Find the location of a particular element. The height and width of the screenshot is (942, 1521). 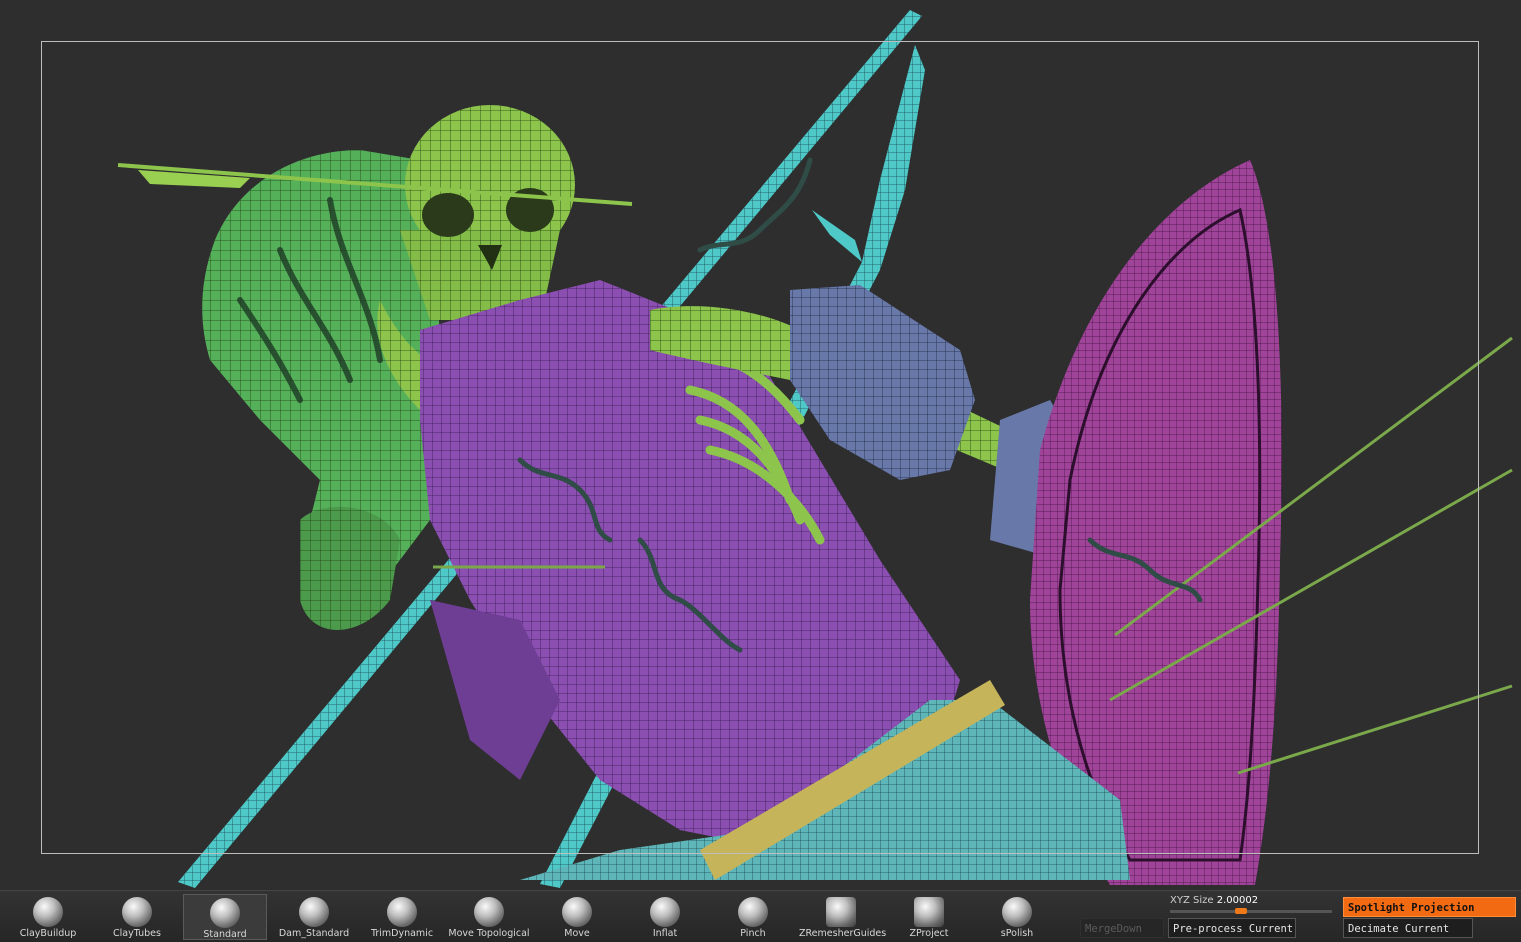

clay-tubes-icon is located at coordinates (137, 912).